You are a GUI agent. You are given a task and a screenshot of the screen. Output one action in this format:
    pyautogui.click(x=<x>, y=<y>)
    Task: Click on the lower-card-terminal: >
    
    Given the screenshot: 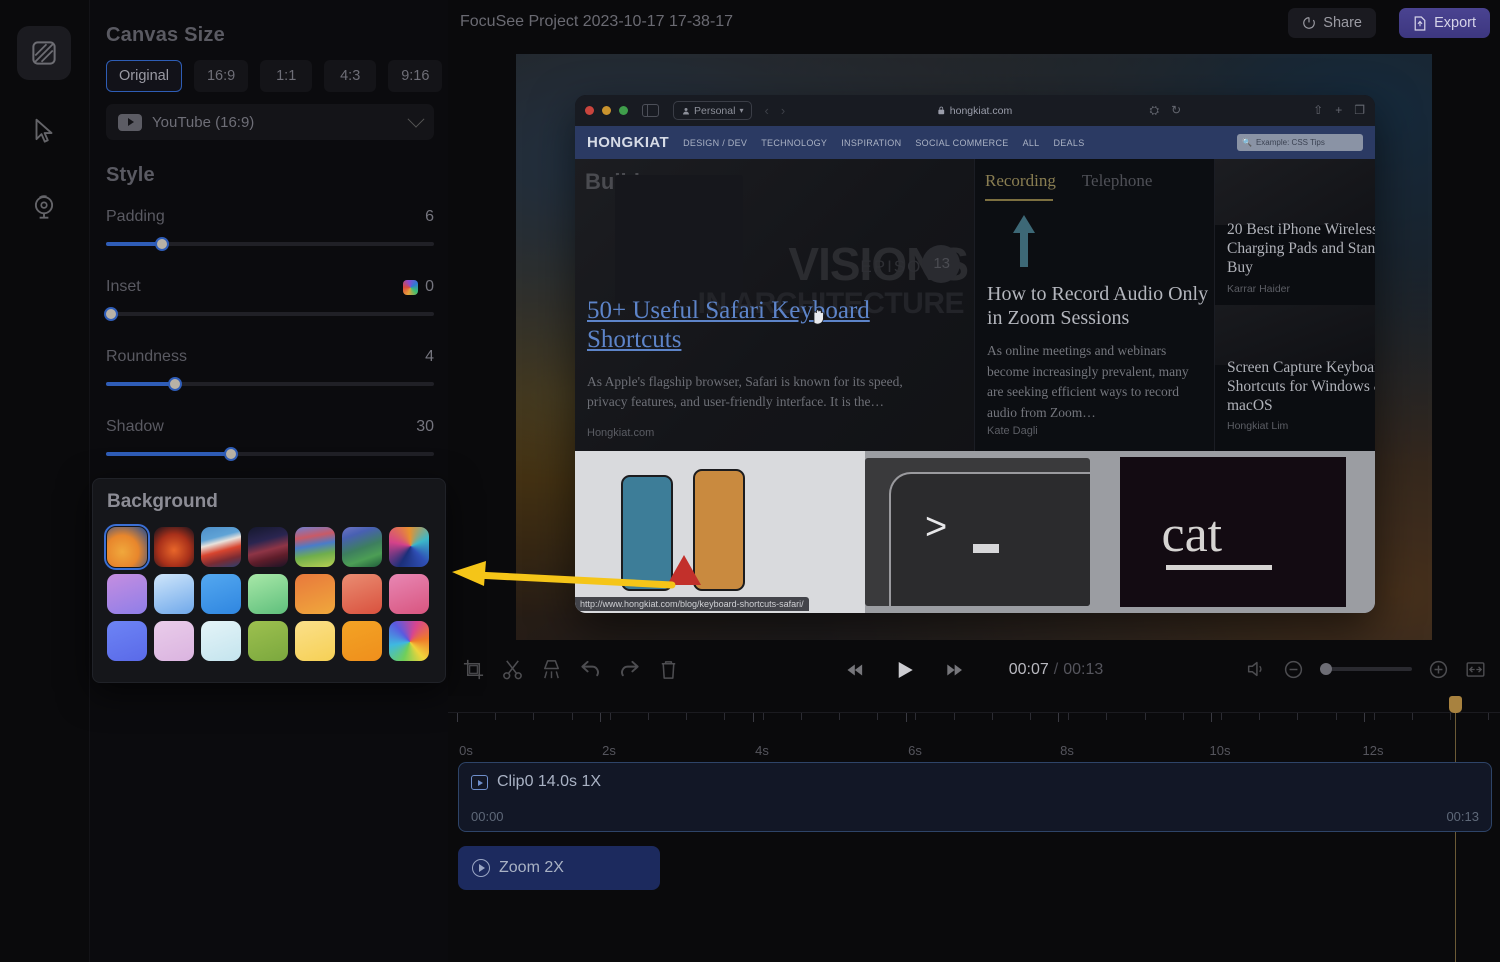 What is the action you would take?
    pyautogui.click(x=977, y=532)
    